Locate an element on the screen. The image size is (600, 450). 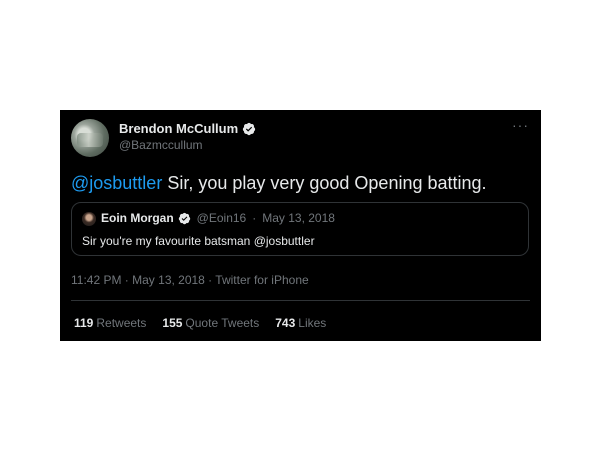
retweets-count: 119 is located at coordinates (84, 323).